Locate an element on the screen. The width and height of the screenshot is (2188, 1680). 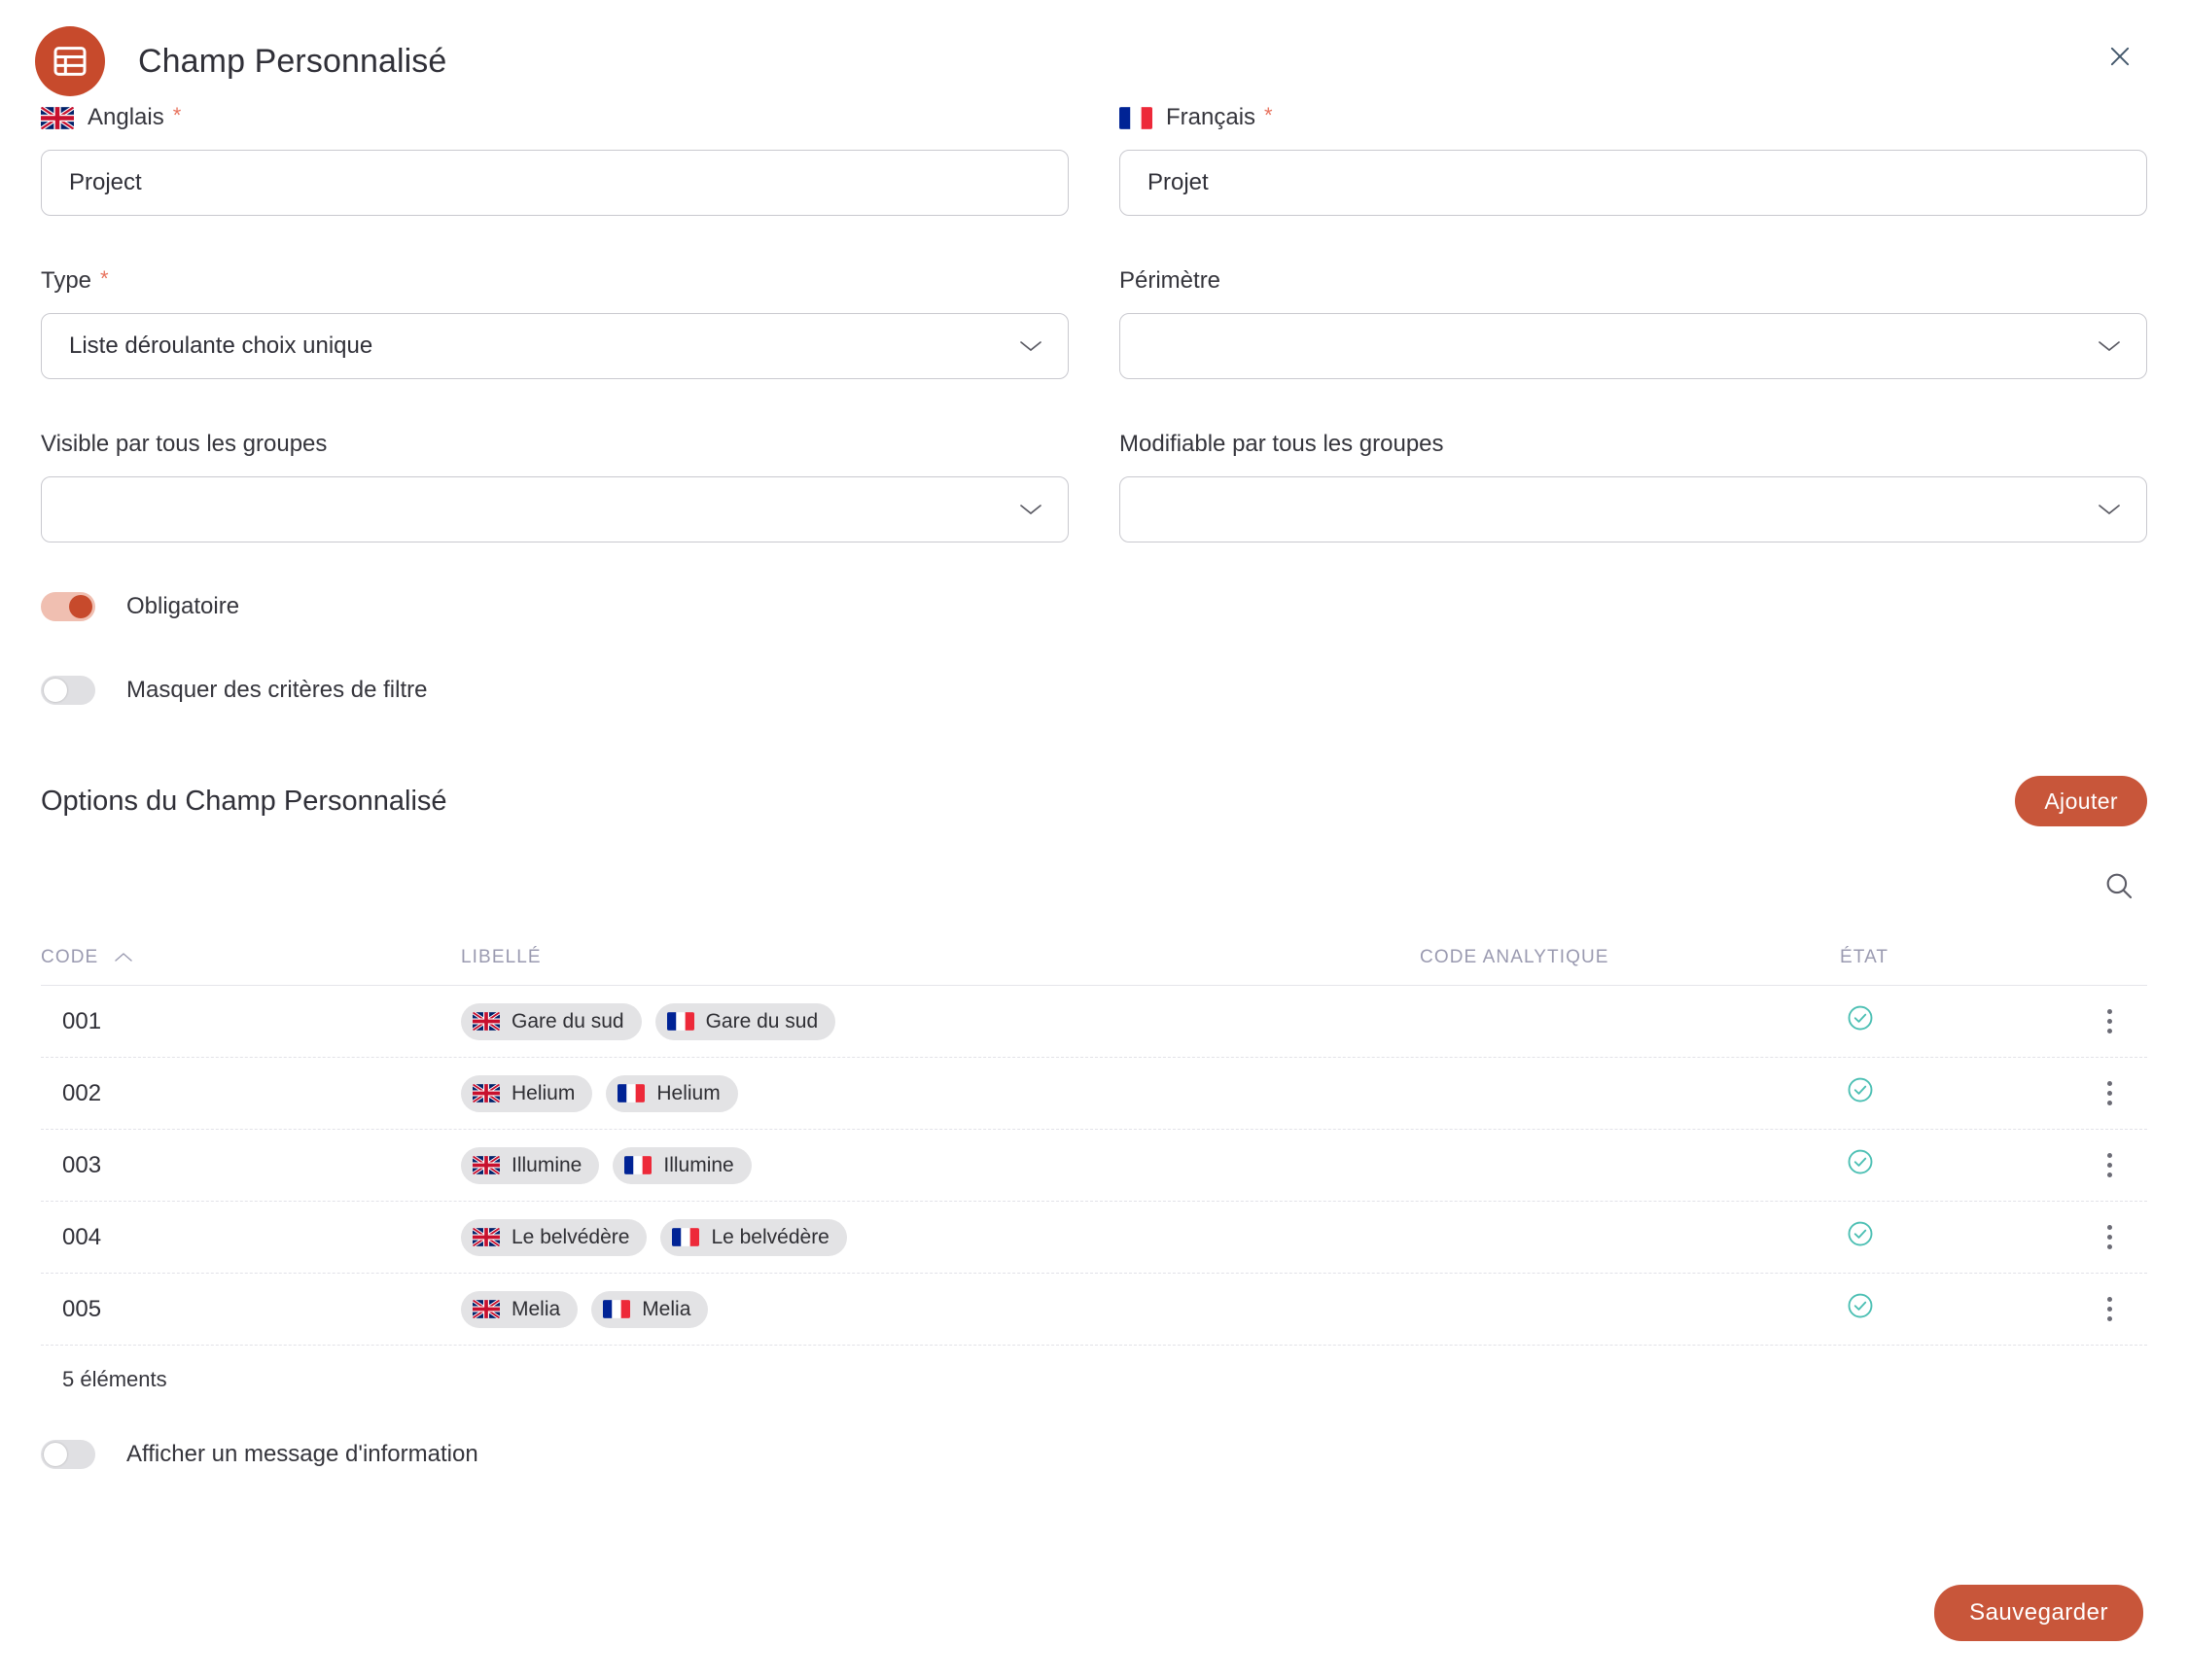
options-section-title: Options du Champ Personnalisé is located at coordinates (244, 801).